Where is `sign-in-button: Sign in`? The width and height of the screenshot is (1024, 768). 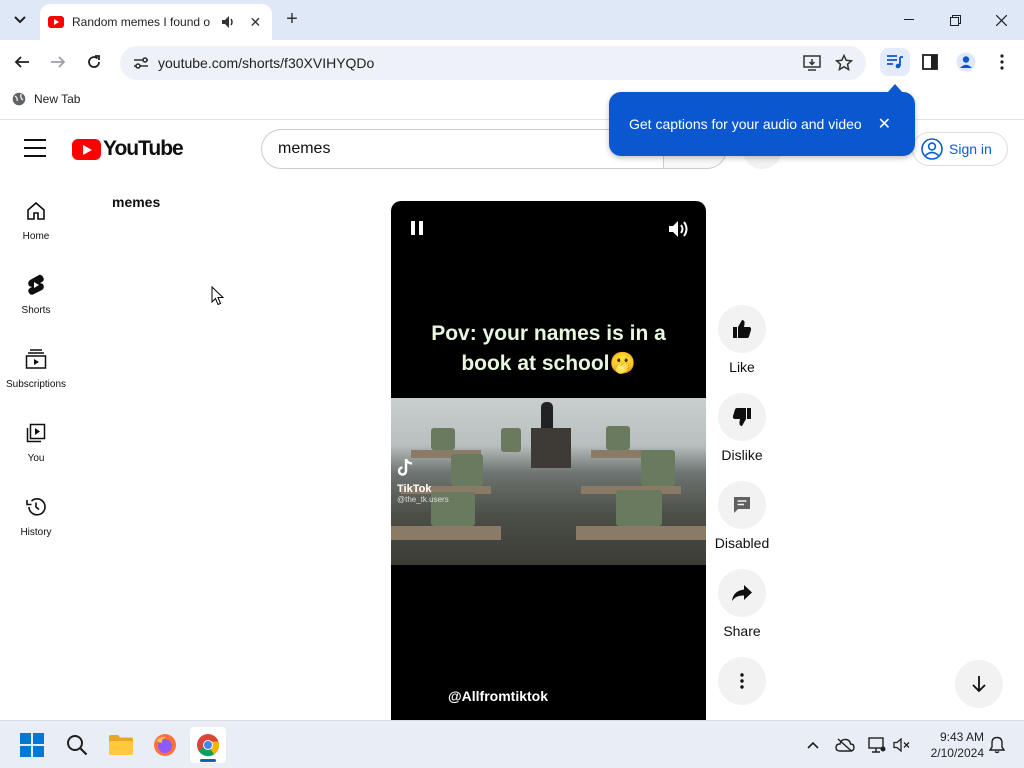
sign-in-button: Sign in is located at coordinates (960, 149).